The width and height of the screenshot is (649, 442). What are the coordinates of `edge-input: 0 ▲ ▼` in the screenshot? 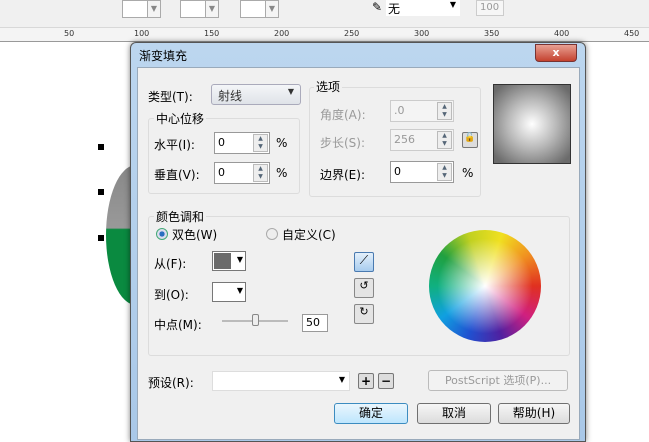 It's located at (422, 172).